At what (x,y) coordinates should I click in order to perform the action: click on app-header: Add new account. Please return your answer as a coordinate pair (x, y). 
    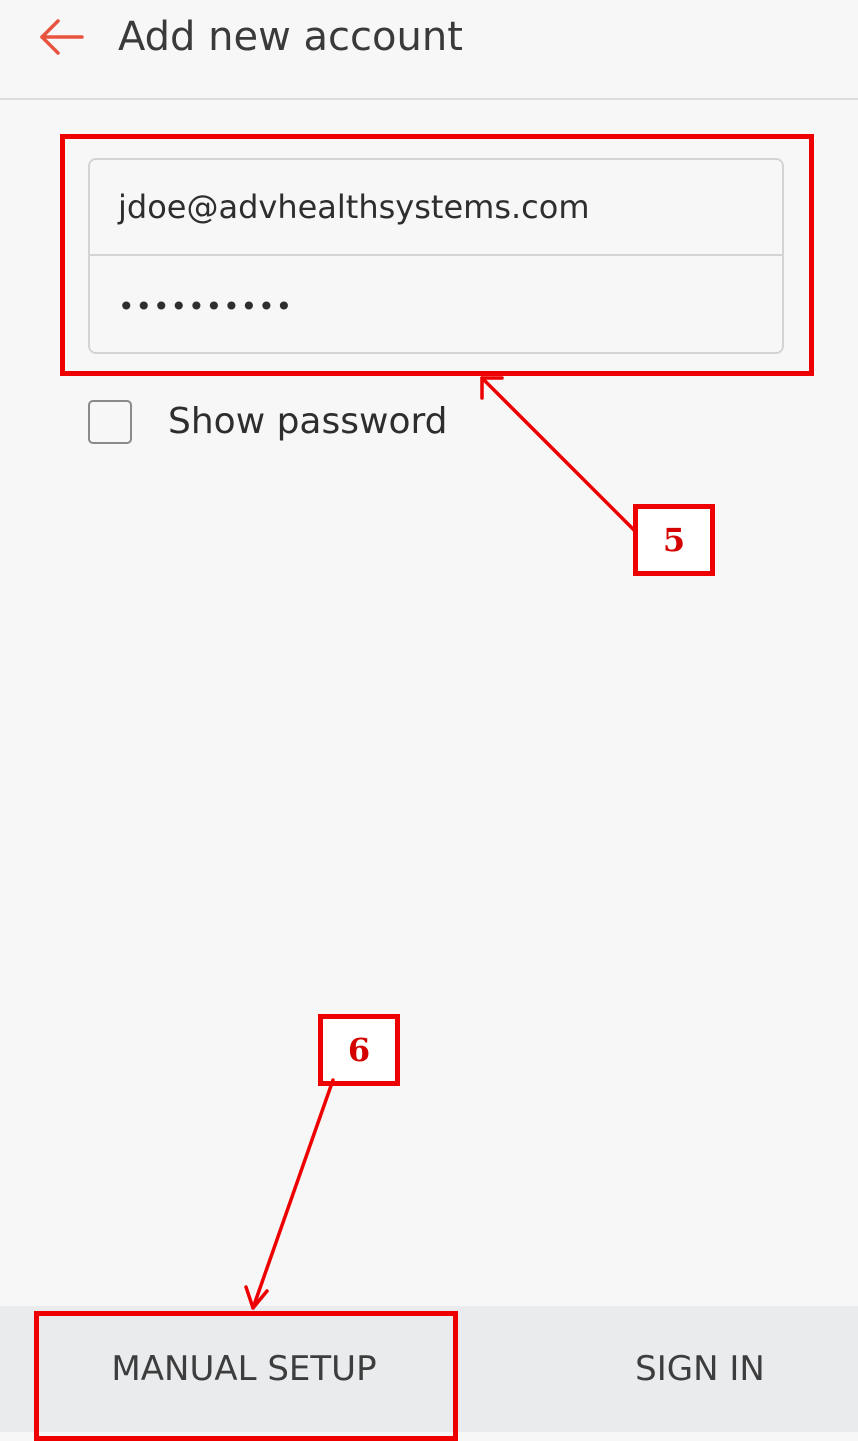
    Looking at the image, I should click on (429, 50).